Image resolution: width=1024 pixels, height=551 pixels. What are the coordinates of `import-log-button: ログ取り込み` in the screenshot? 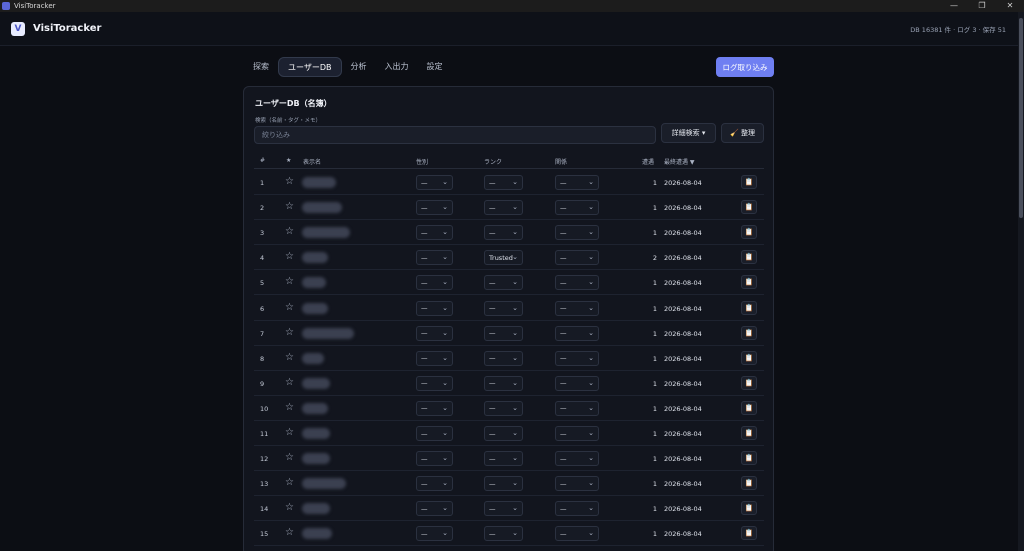 It's located at (745, 67).